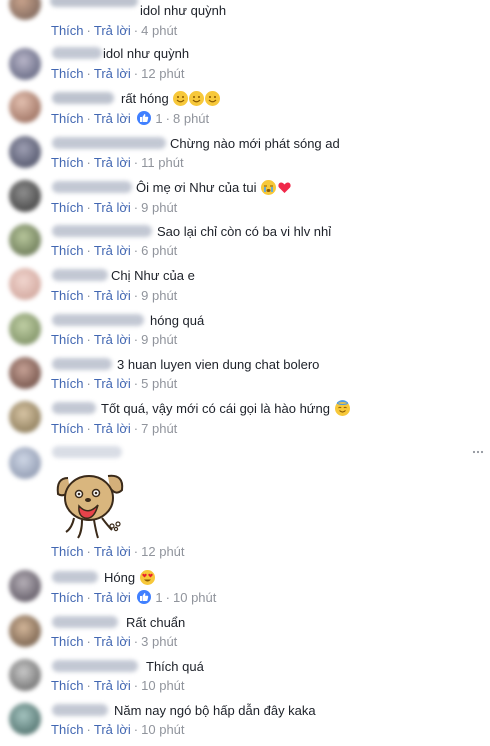  What do you see at coordinates (284, 187) in the screenshot?
I see `heart-emoji` at bounding box center [284, 187].